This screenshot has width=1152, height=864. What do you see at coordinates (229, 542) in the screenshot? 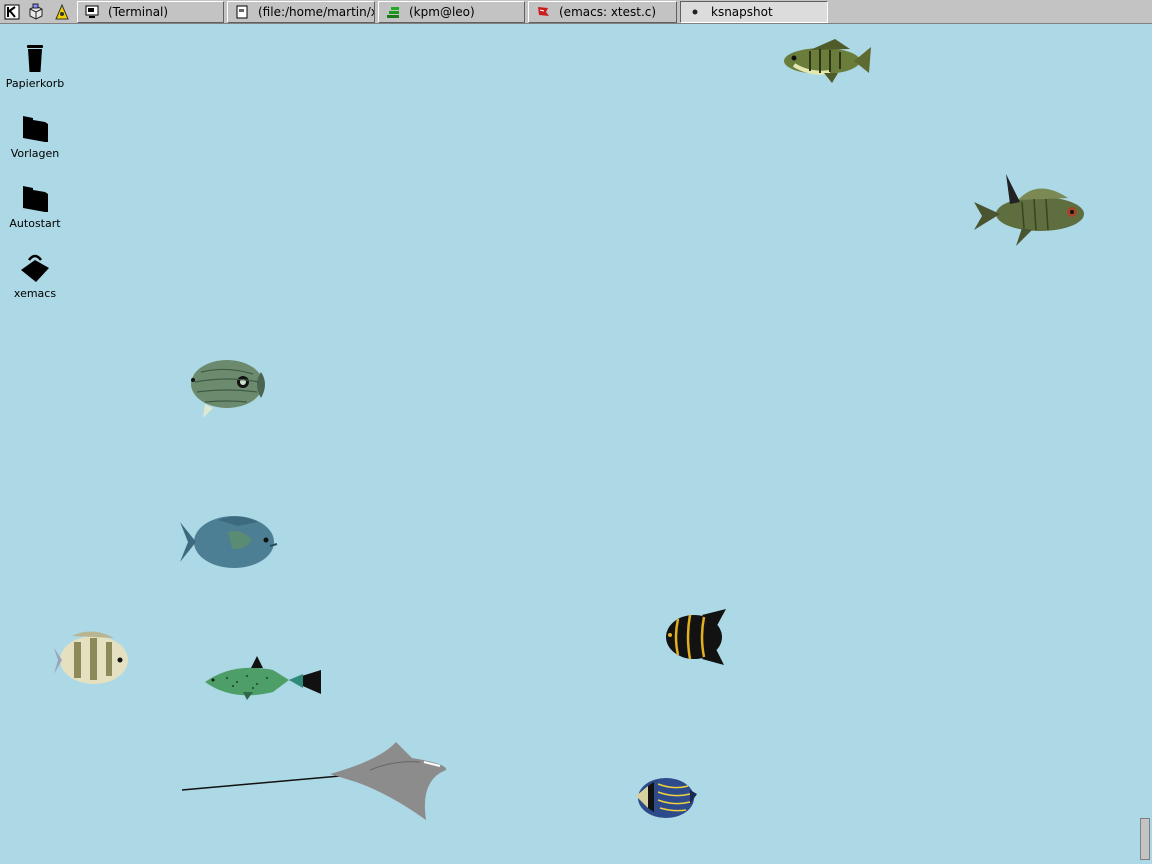
I see `fish-blue-tang` at bounding box center [229, 542].